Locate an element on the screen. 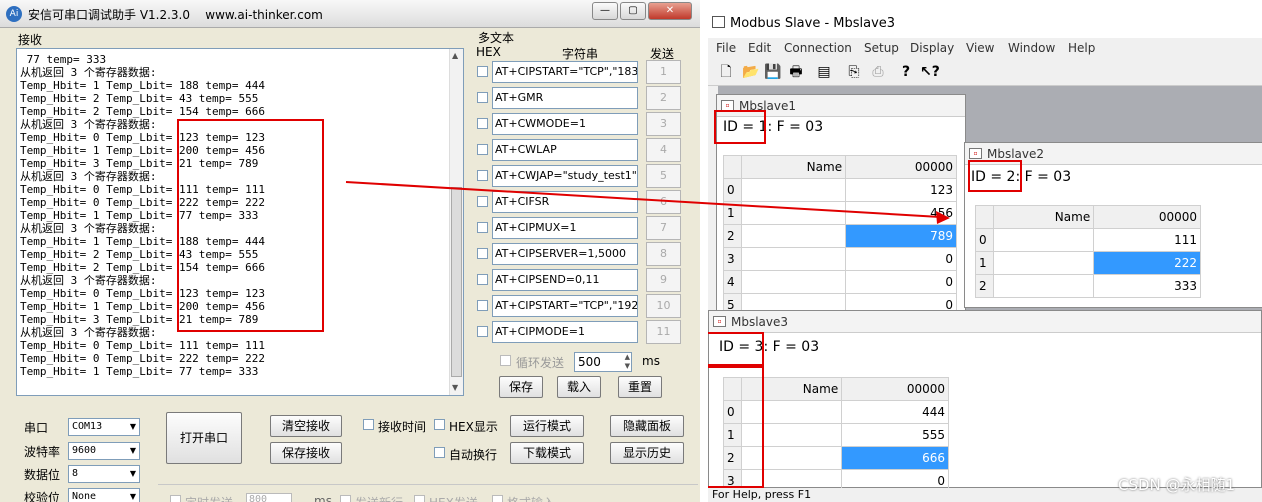 This screenshot has height=502, width=1262. format-input-checkbox is located at coordinates (497, 498).